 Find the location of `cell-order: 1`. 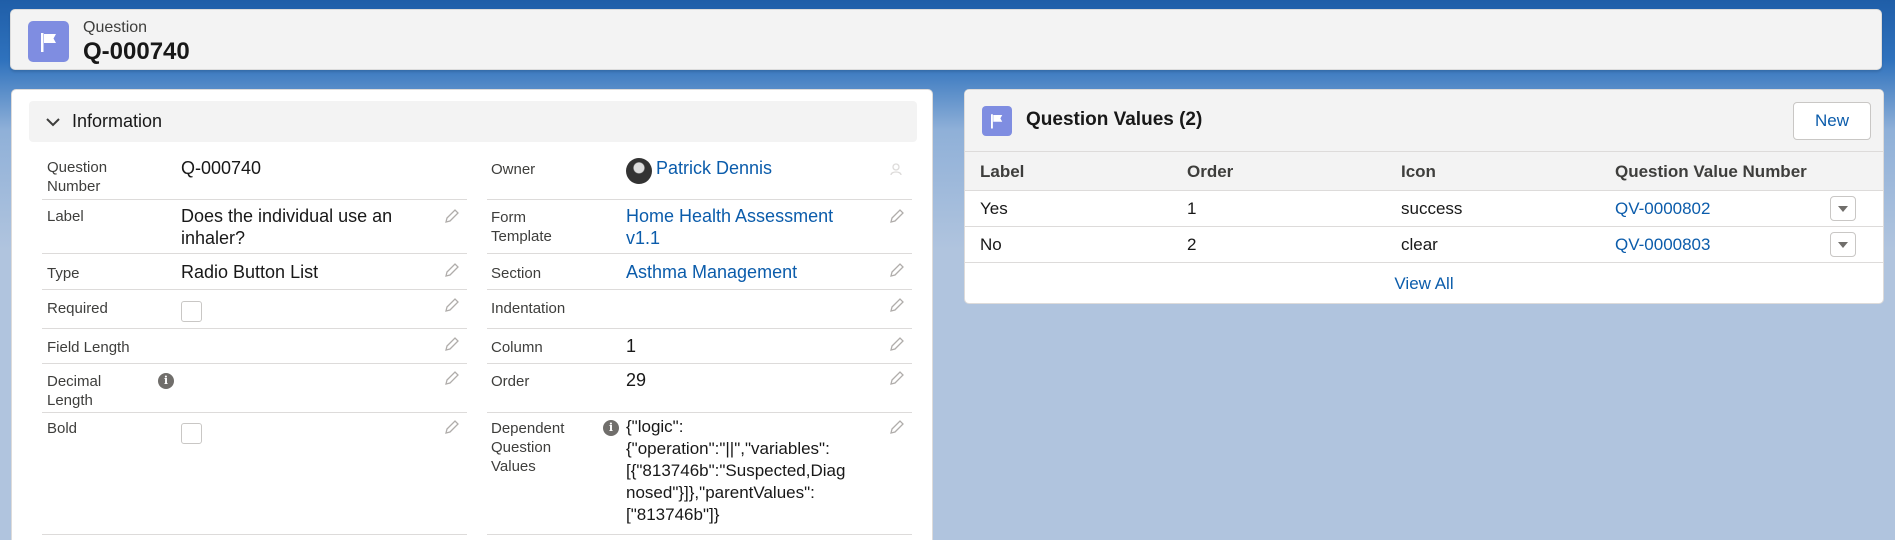

cell-order: 1 is located at coordinates (1192, 208).